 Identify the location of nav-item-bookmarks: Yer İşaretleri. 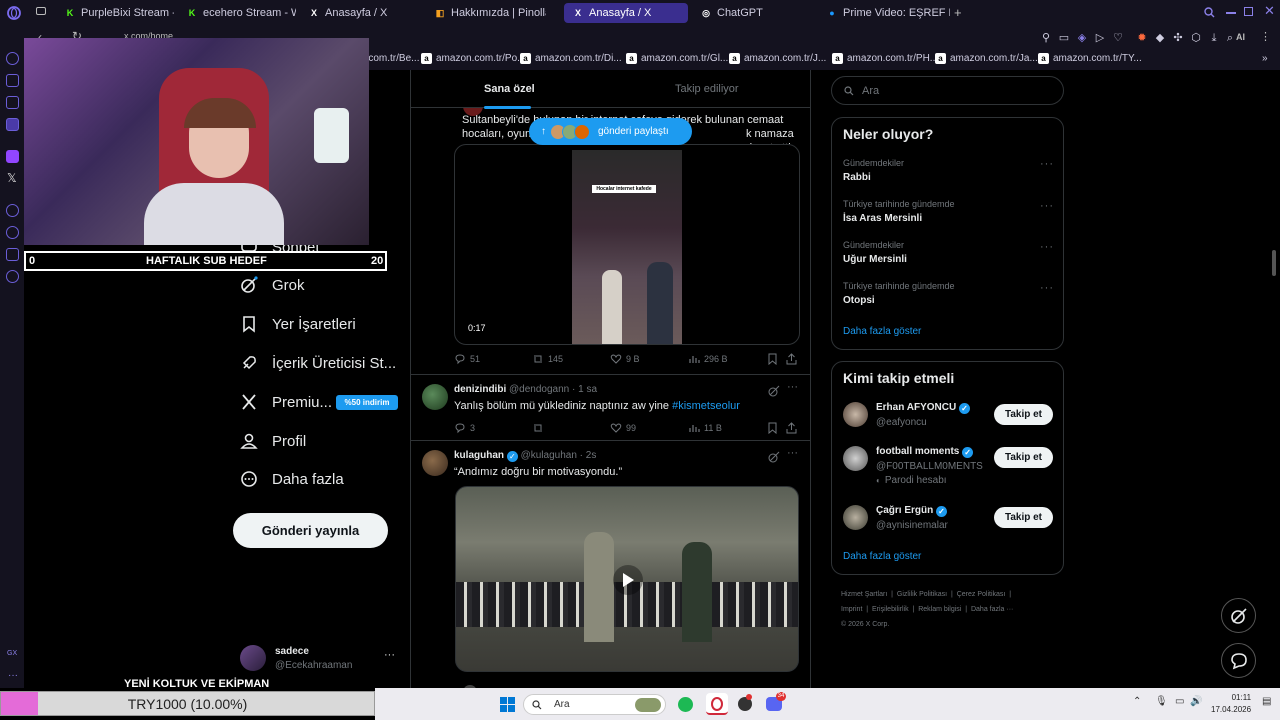
(298, 324).